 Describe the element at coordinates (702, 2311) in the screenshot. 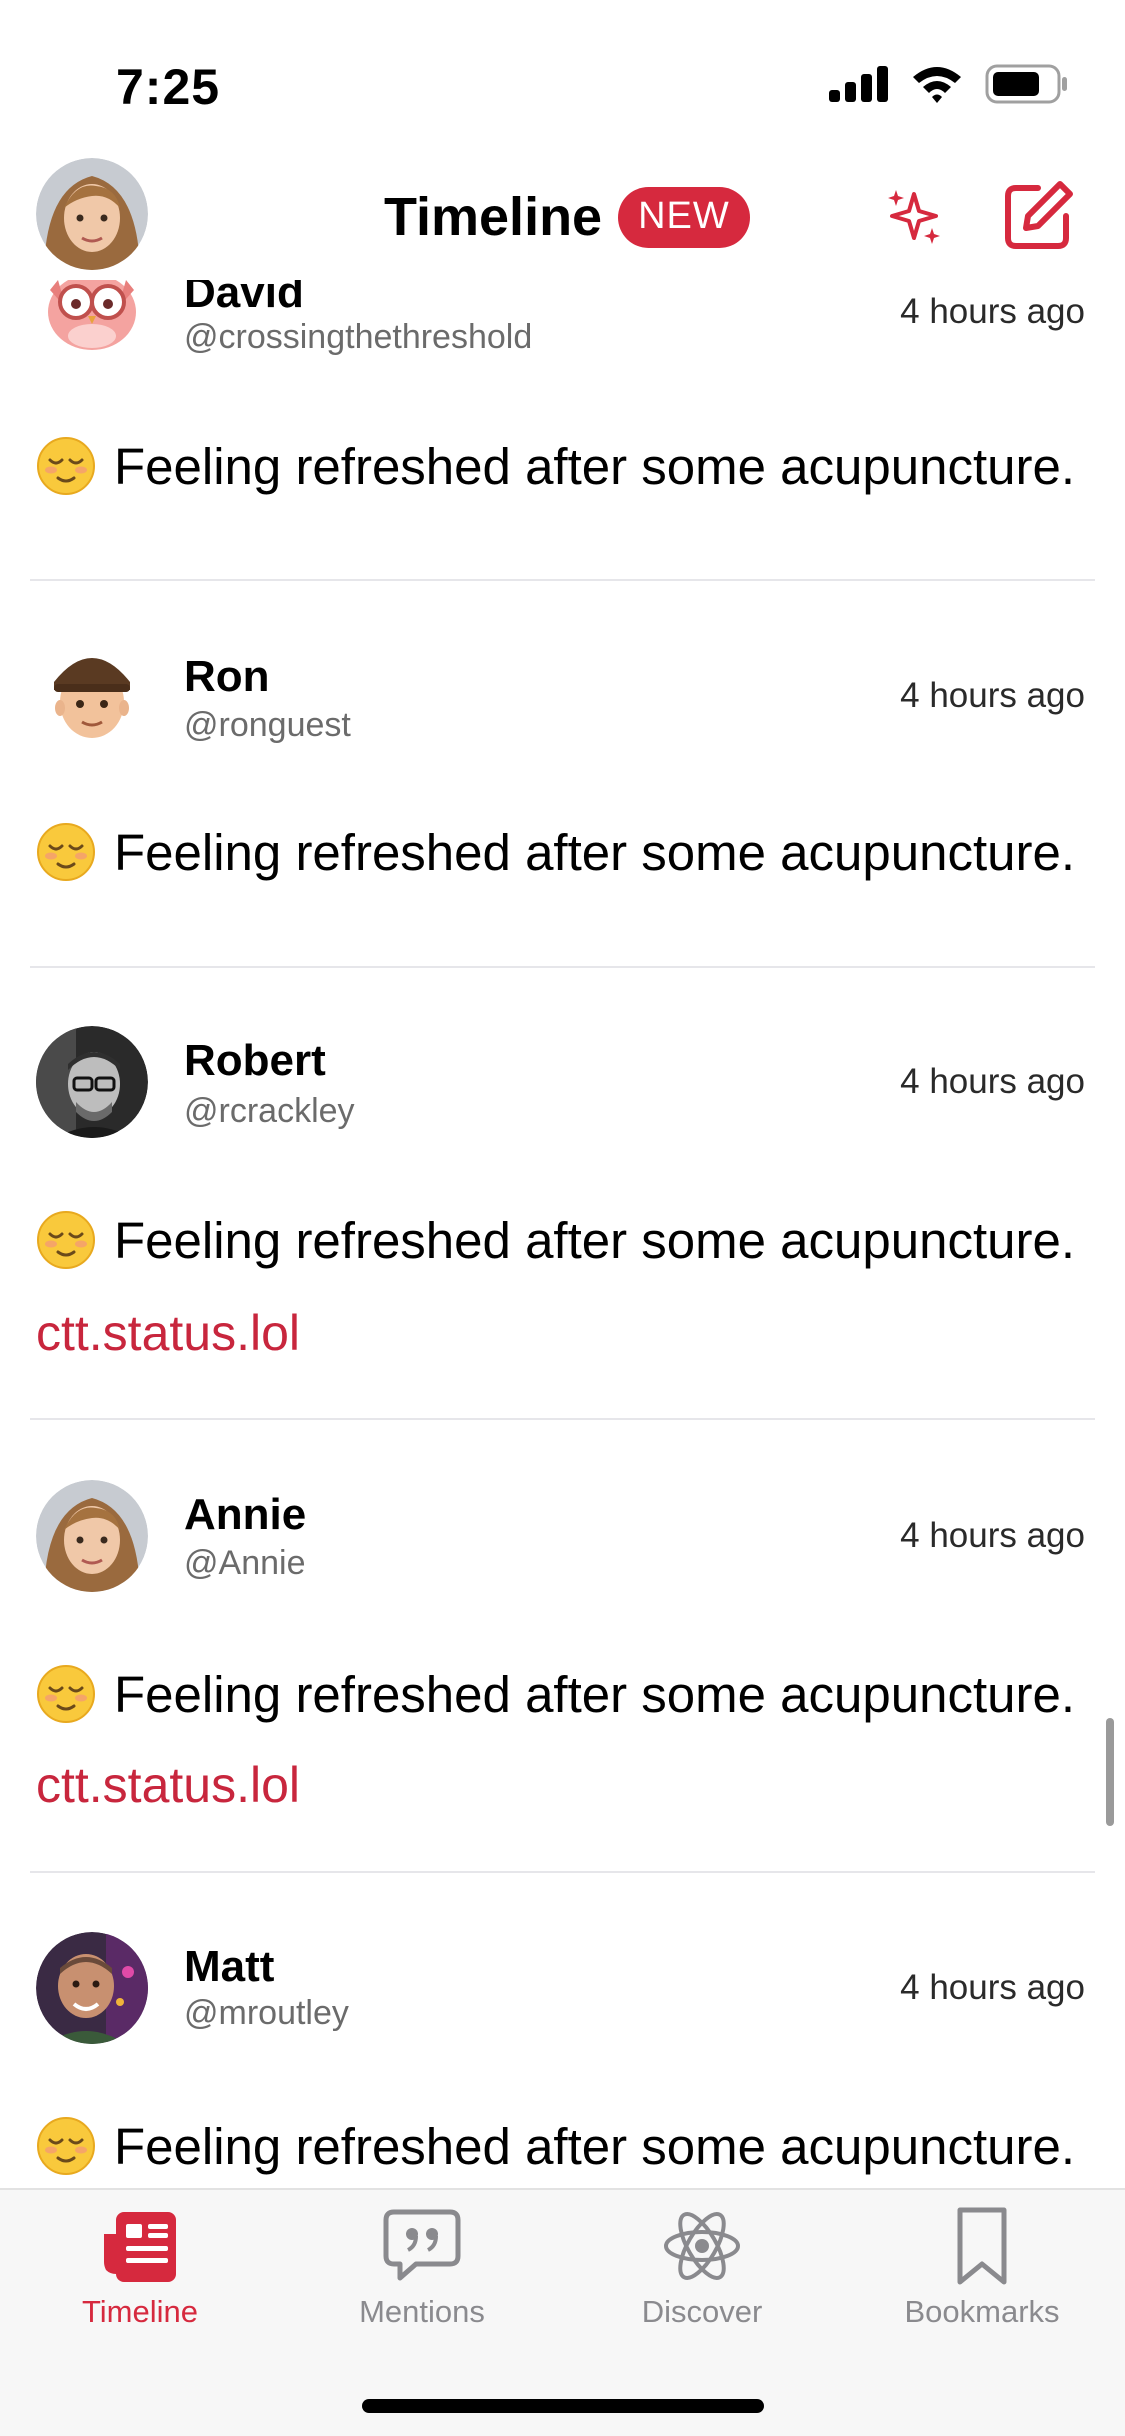

I see `tab-label: Discover` at that location.